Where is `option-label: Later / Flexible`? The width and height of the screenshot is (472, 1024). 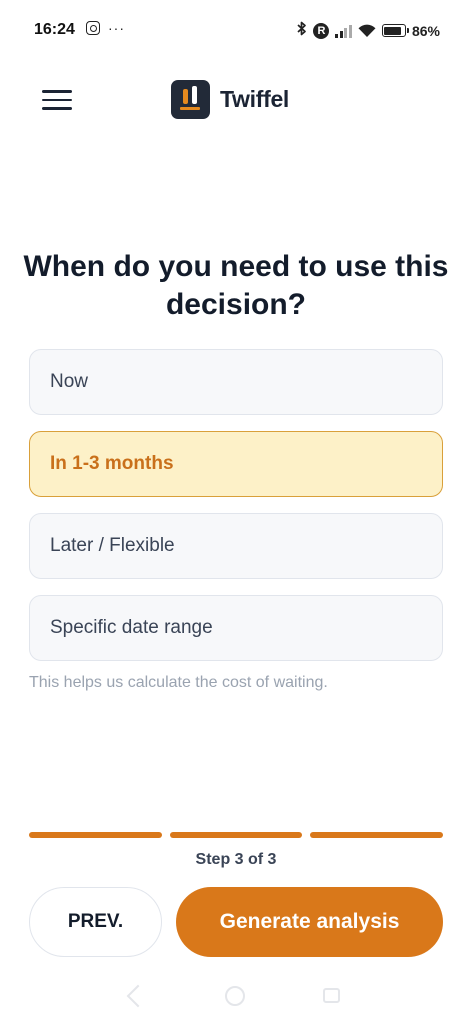 option-label: Later / Flexible is located at coordinates (112, 545).